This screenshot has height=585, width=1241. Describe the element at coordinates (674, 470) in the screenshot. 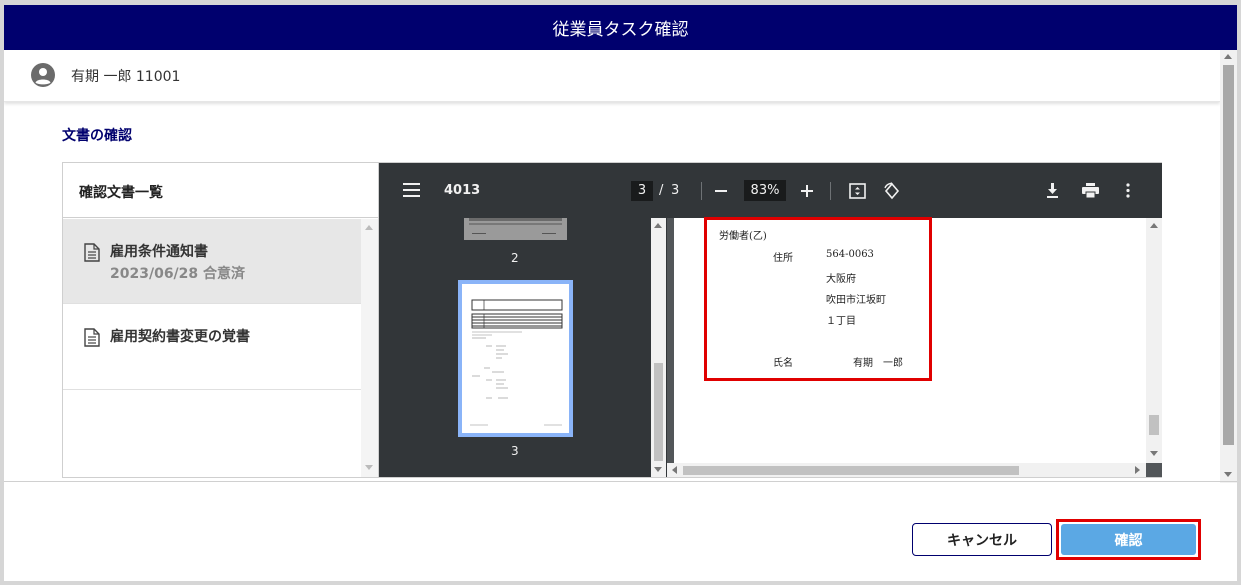

I see `scroll-left-arrow-icon` at that location.